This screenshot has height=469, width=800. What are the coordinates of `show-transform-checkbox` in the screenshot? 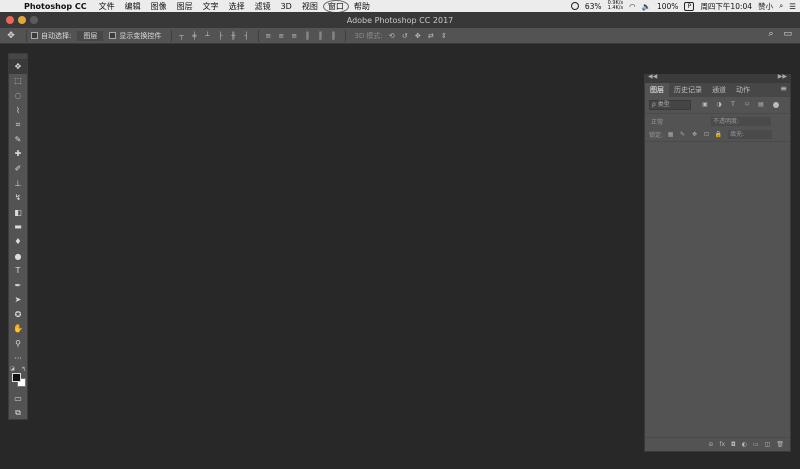 It's located at (113, 35).